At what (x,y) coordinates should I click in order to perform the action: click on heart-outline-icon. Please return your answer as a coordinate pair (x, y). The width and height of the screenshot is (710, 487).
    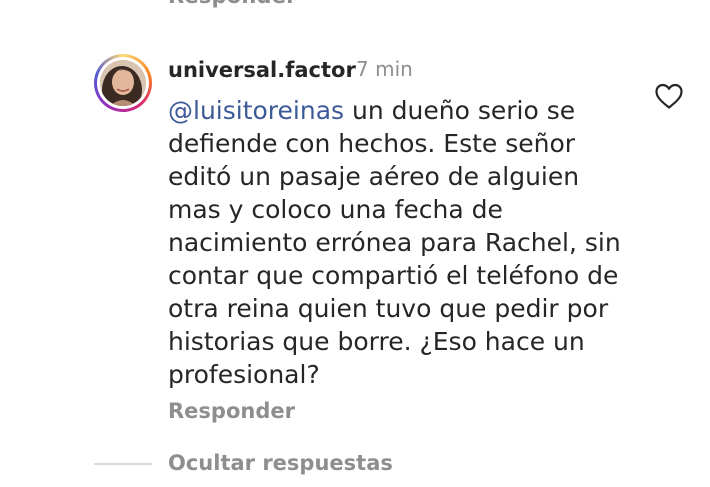
    Looking at the image, I should click on (669, 96).